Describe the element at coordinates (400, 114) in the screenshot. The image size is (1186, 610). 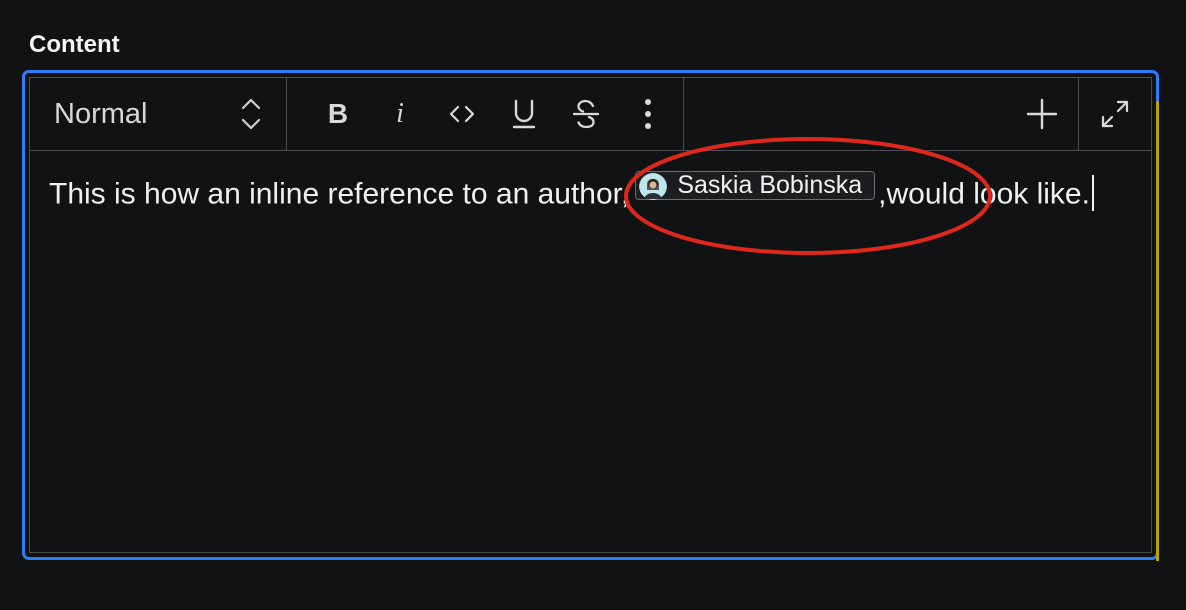
I see `italic-button: i` at that location.